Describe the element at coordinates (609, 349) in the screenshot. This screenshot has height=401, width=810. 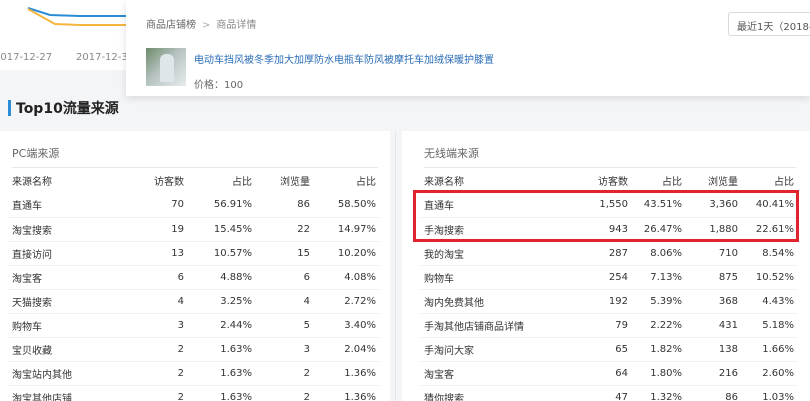
I see `table-row: 手淘问大家 65 1.82% 138 1.66%` at that location.